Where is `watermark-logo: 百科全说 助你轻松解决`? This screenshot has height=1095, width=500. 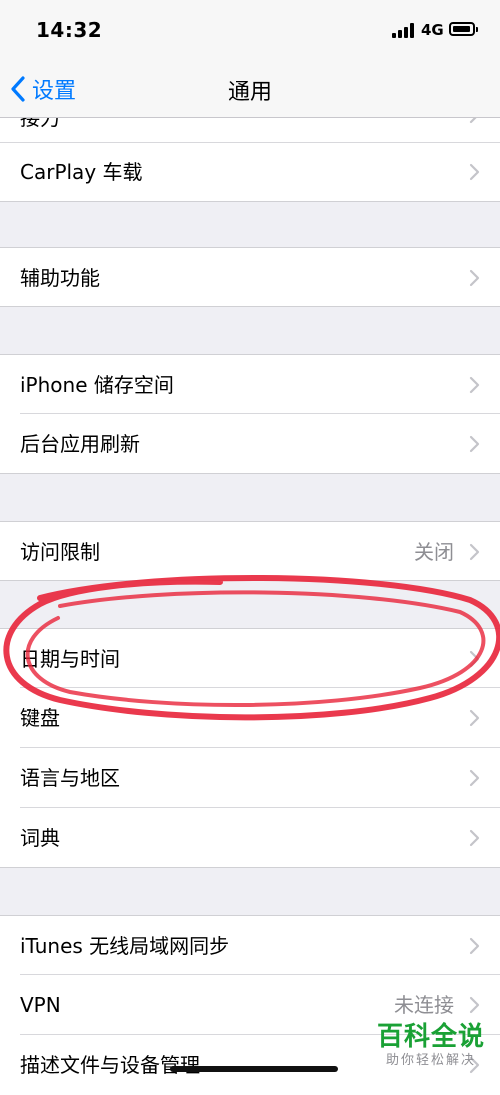
watermark-logo: 百科全说 助你轻松解决 is located at coordinates (431, 1046).